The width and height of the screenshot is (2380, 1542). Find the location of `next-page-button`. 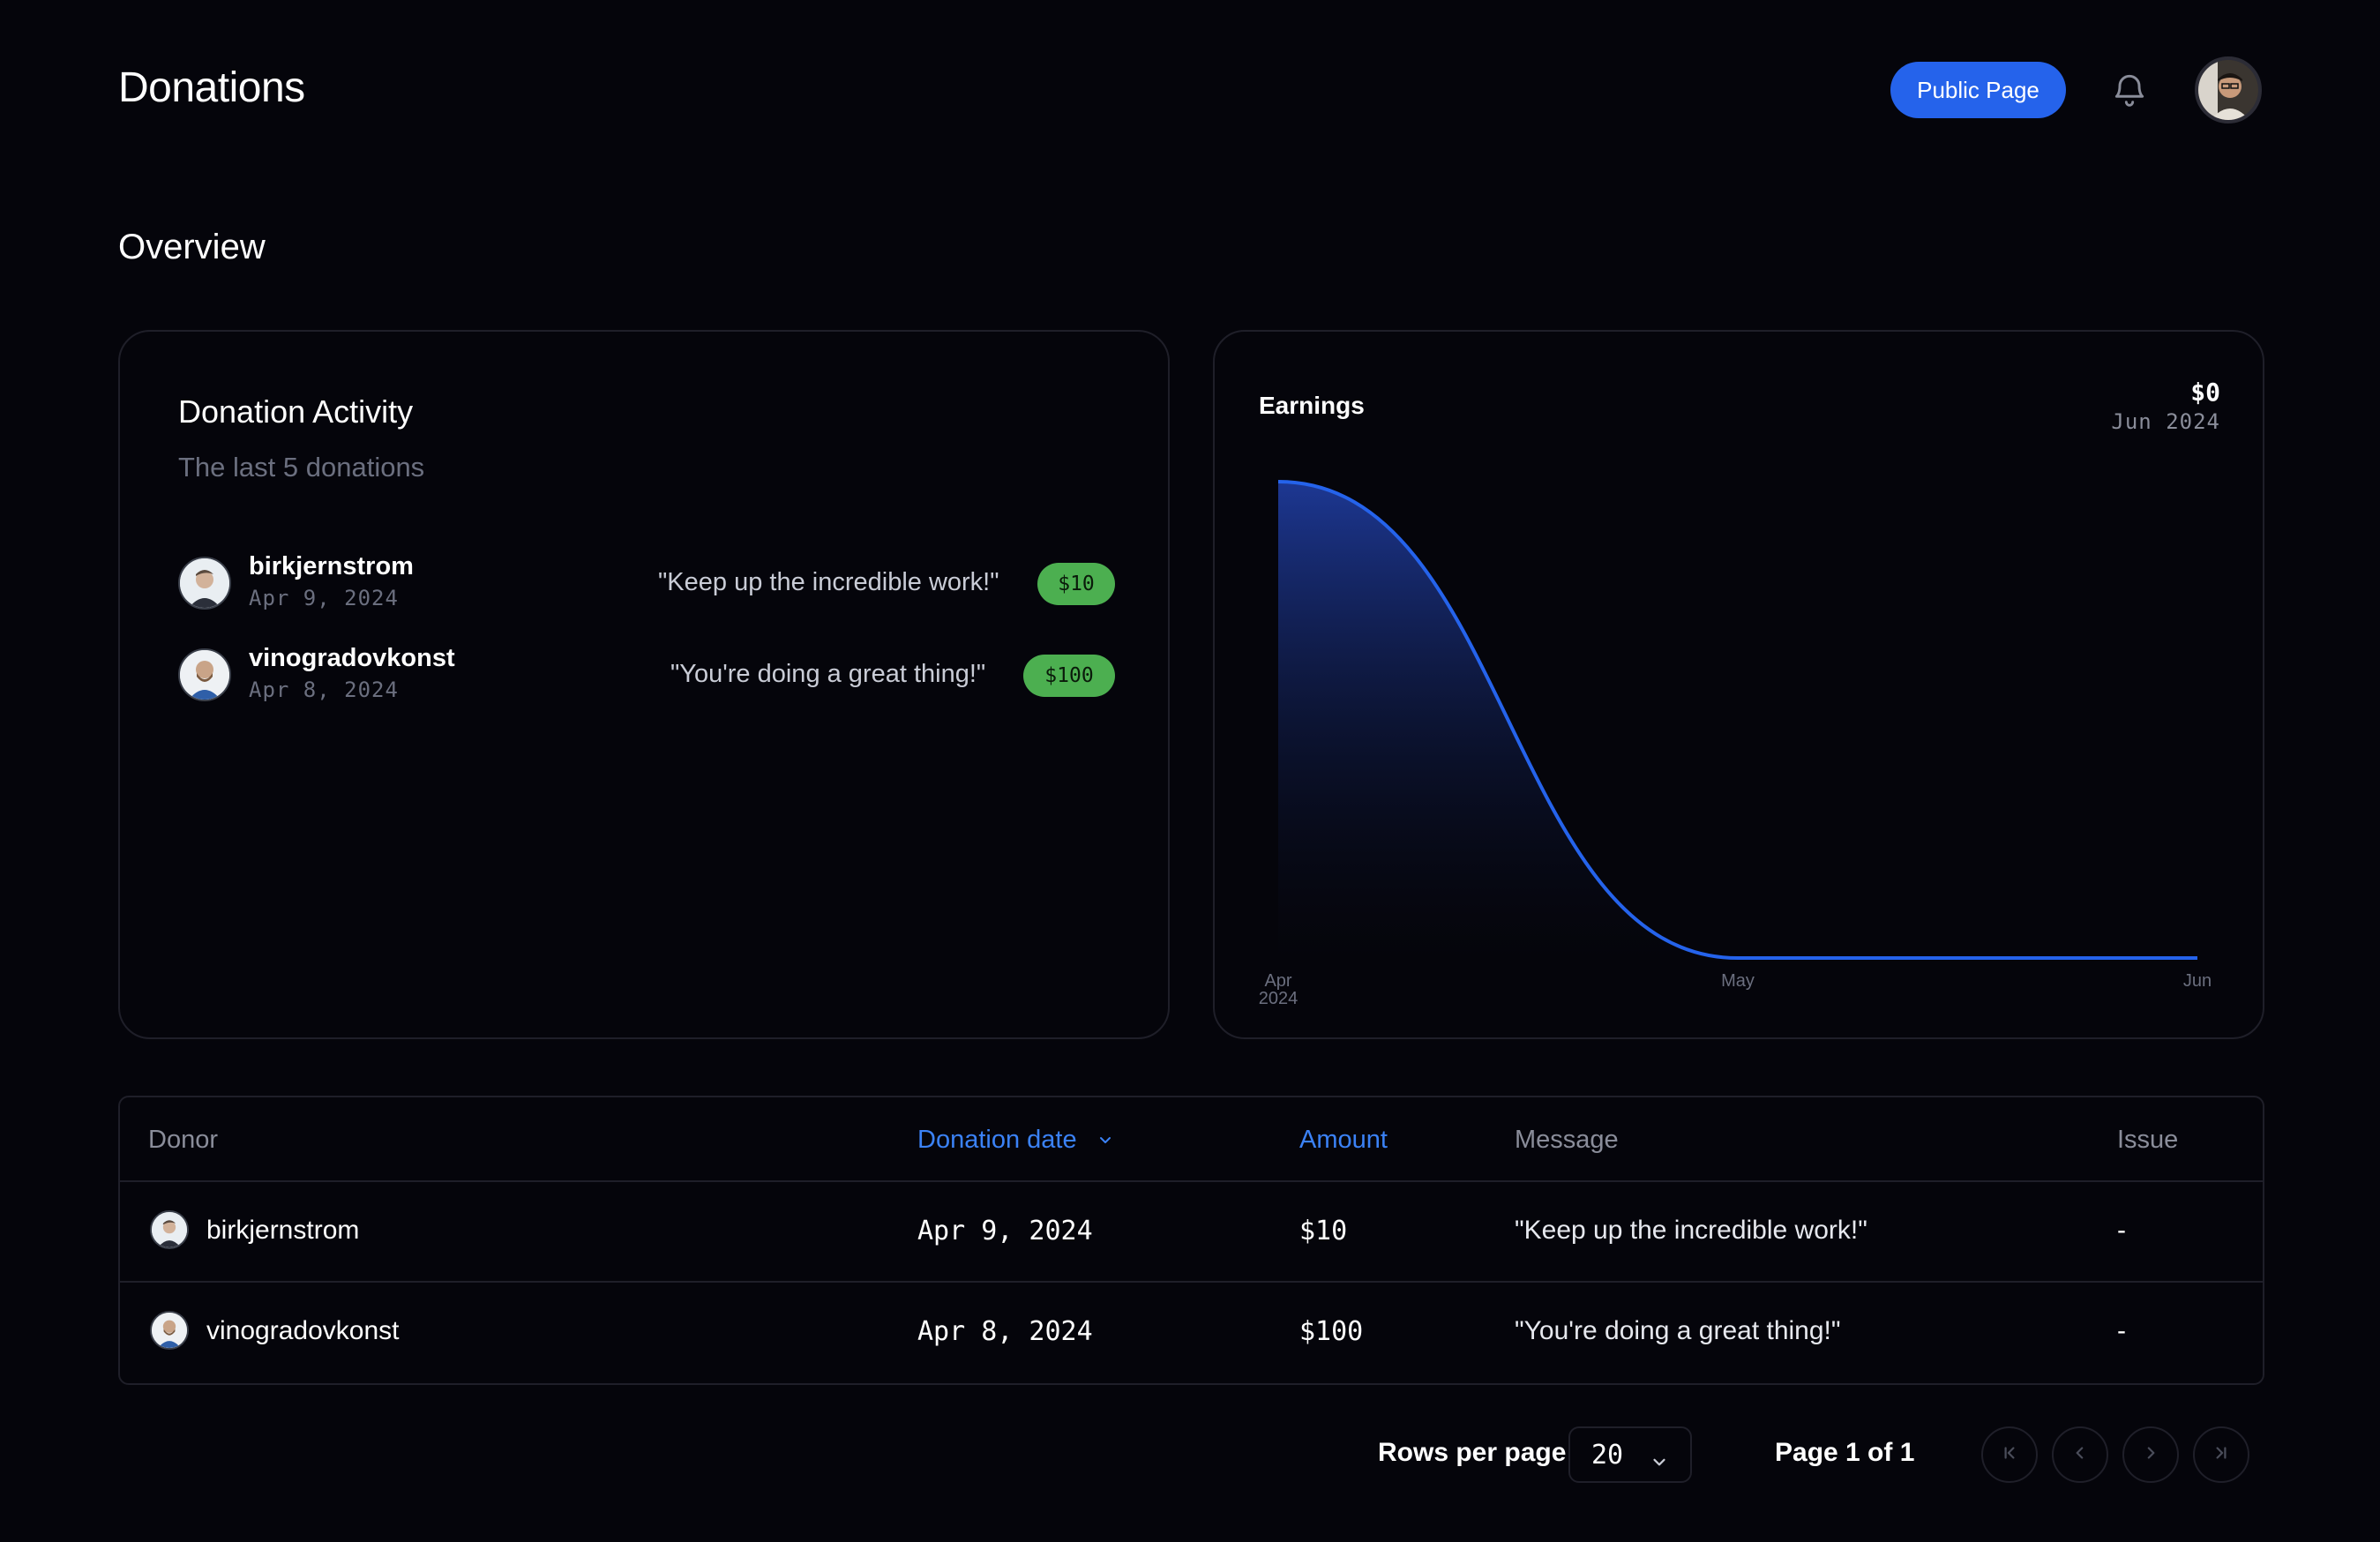

next-page-button is located at coordinates (2150, 1454).